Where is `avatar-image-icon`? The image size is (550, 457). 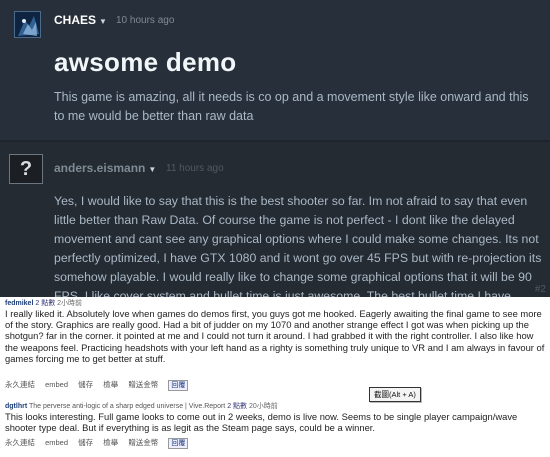 avatar-image-icon is located at coordinates (27, 24).